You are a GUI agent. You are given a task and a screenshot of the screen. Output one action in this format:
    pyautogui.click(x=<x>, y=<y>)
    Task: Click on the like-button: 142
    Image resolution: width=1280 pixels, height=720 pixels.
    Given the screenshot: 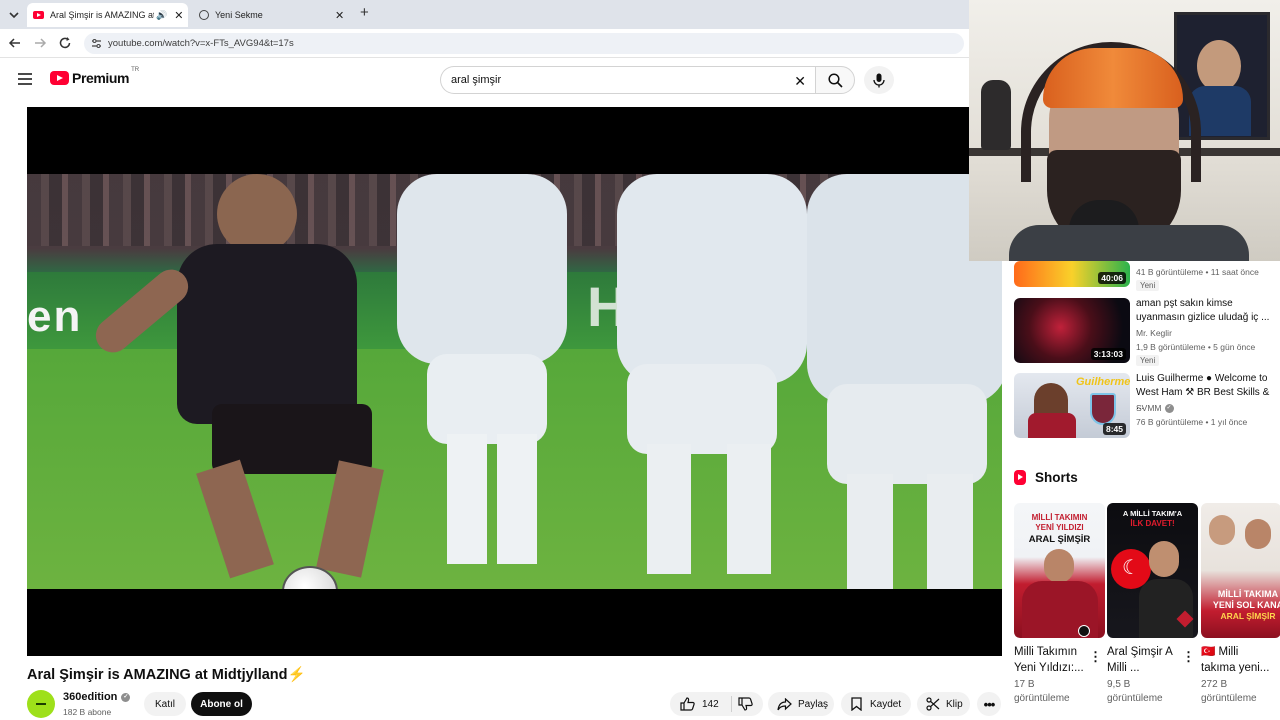 What is the action you would take?
    pyautogui.click(x=701, y=704)
    